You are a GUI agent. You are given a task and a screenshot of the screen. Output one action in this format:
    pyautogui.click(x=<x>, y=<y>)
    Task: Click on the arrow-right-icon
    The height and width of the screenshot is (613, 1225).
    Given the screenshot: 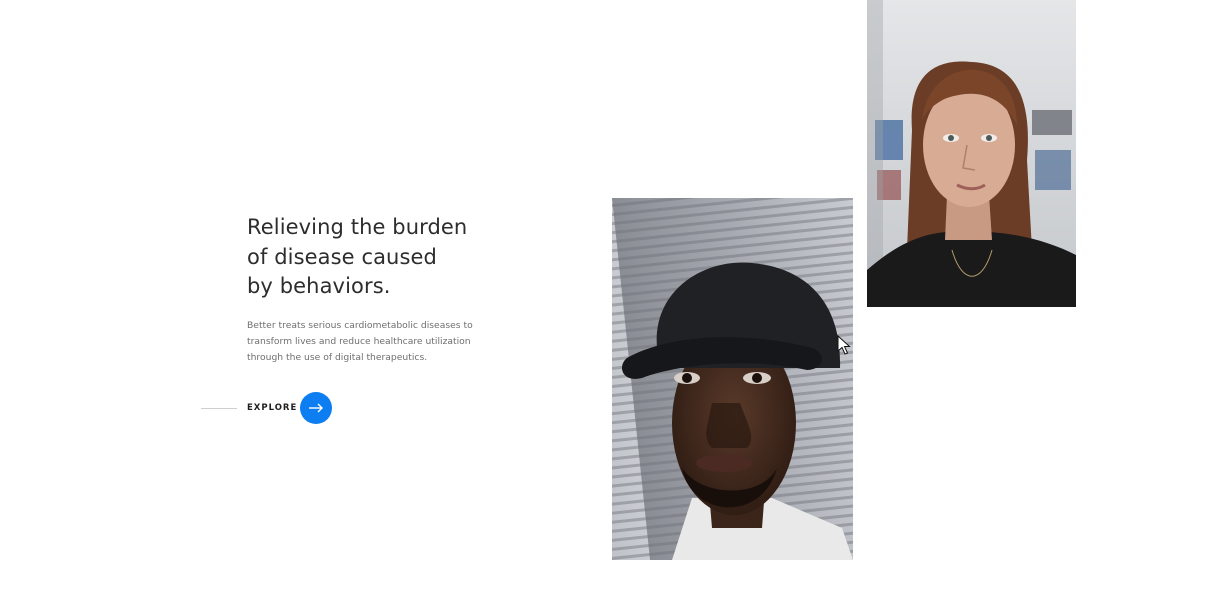 What is the action you would take?
    pyautogui.click(x=316, y=408)
    